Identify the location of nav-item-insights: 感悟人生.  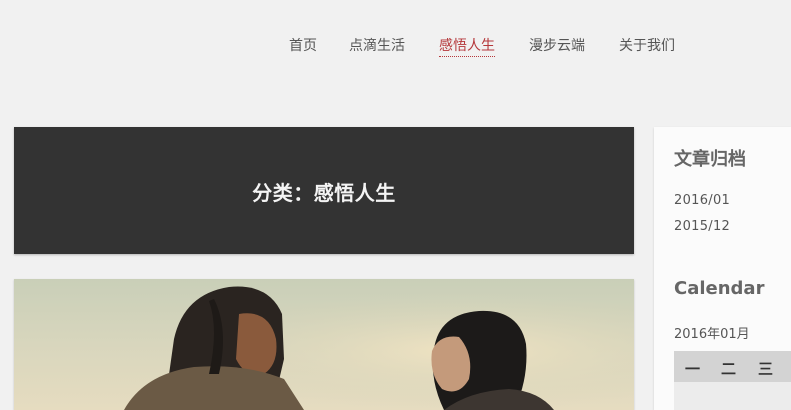
(467, 46).